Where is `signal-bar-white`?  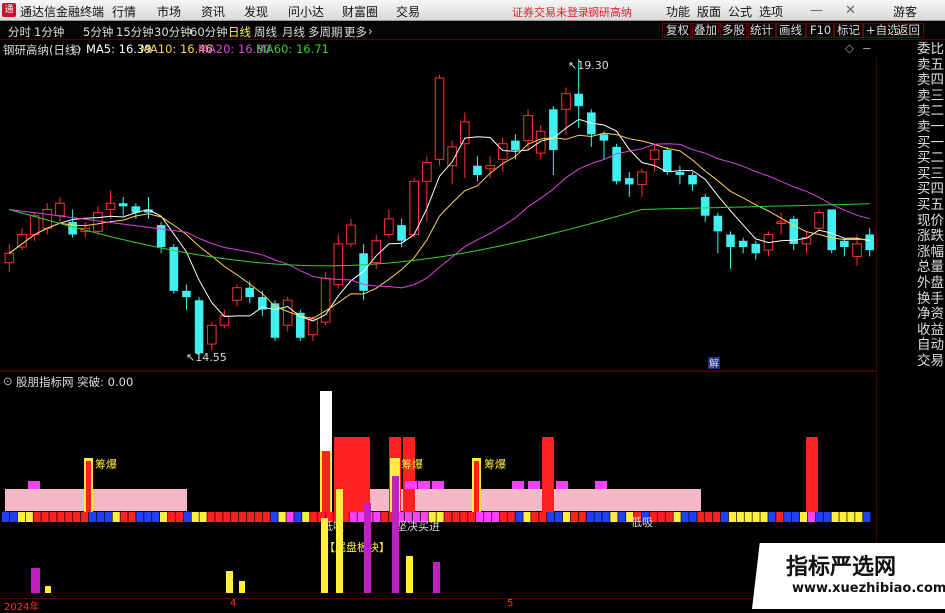
signal-bar-white is located at coordinates (326, 421).